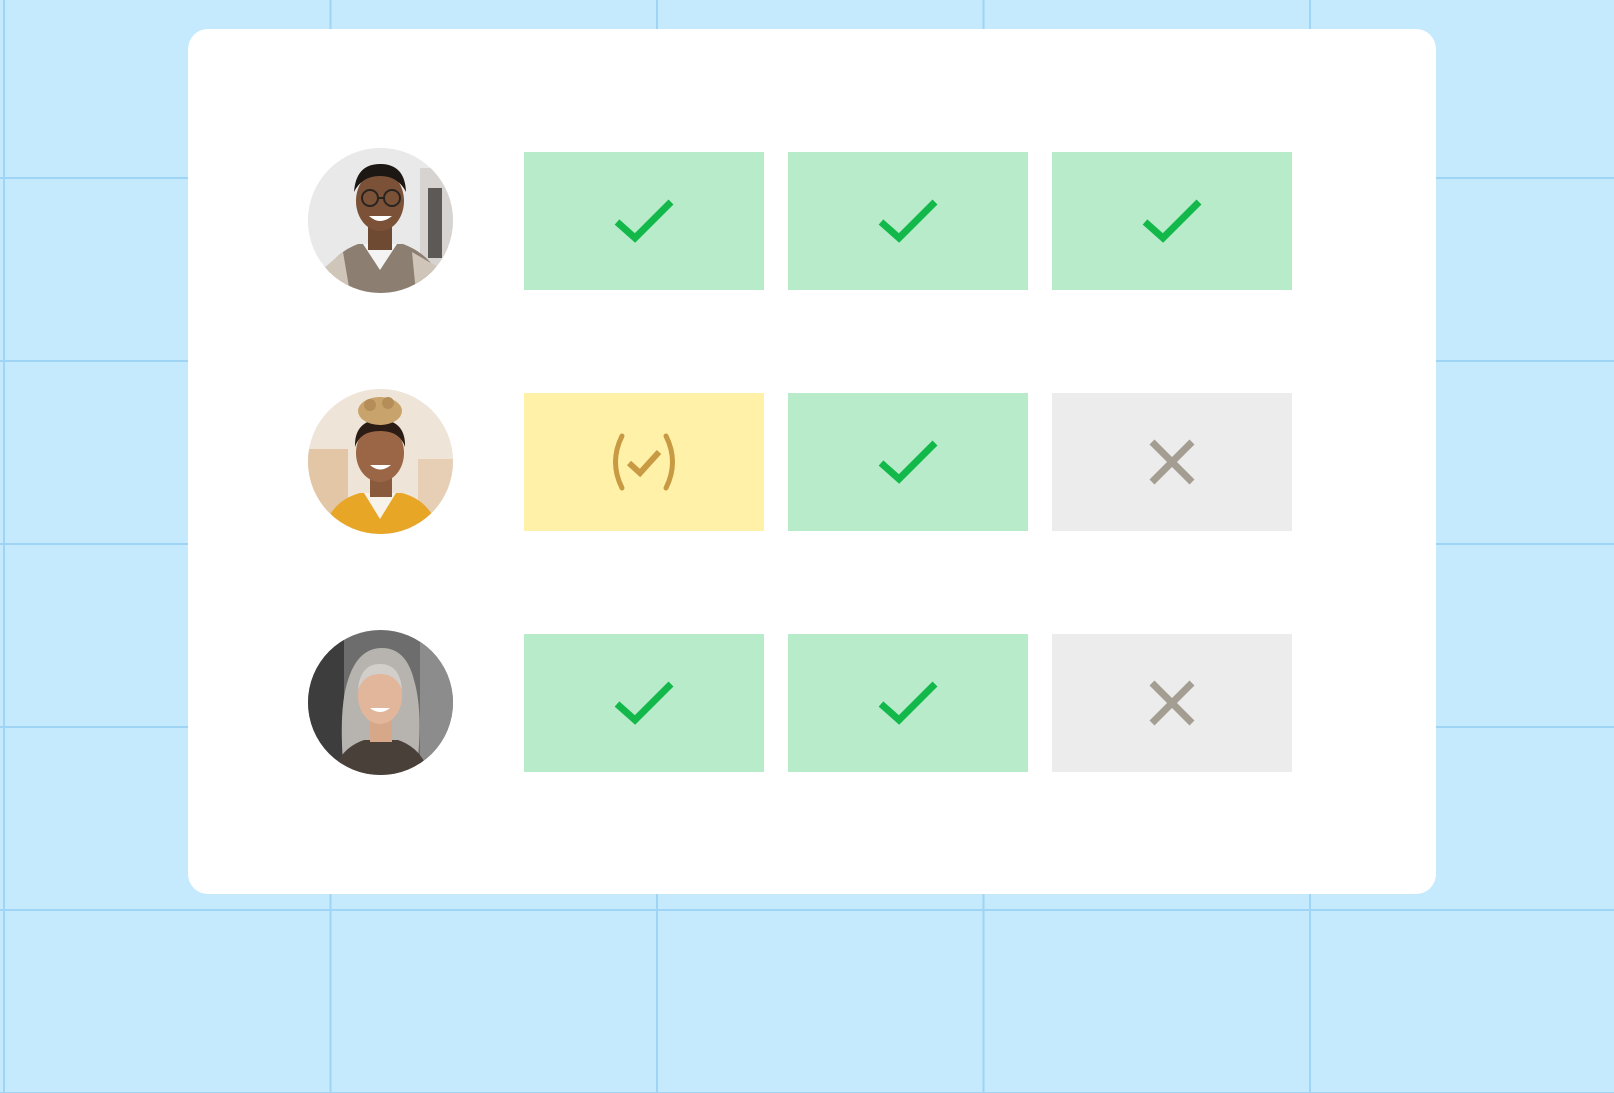 The image size is (1614, 1093). What do you see at coordinates (380, 220) in the screenshot?
I see `avatar-young-man-glasses` at bounding box center [380, 220].